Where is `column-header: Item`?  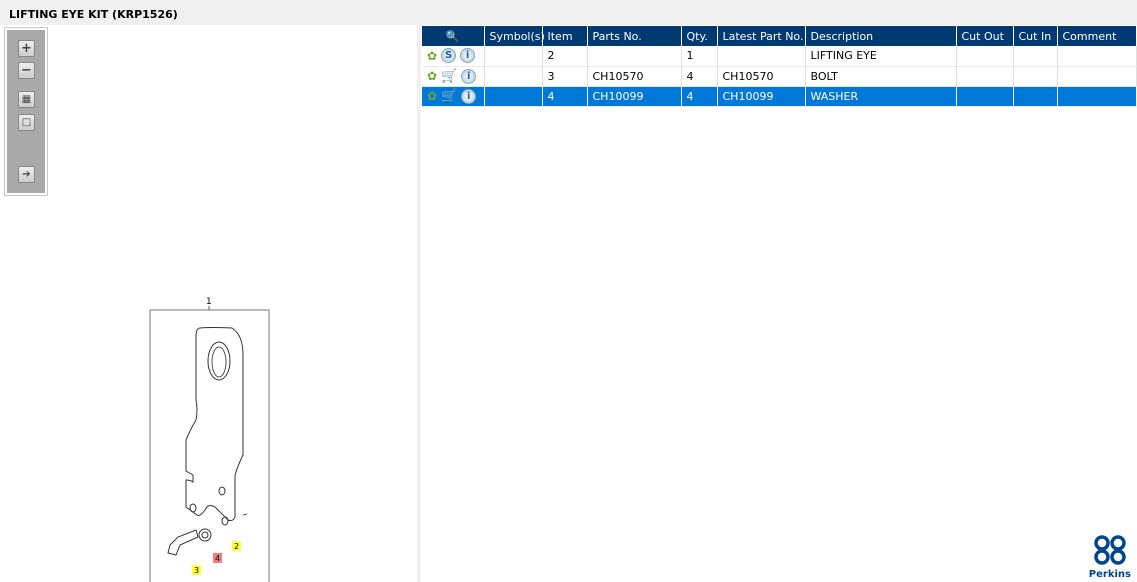 column-header: Item is located at coordinates (565, 36).